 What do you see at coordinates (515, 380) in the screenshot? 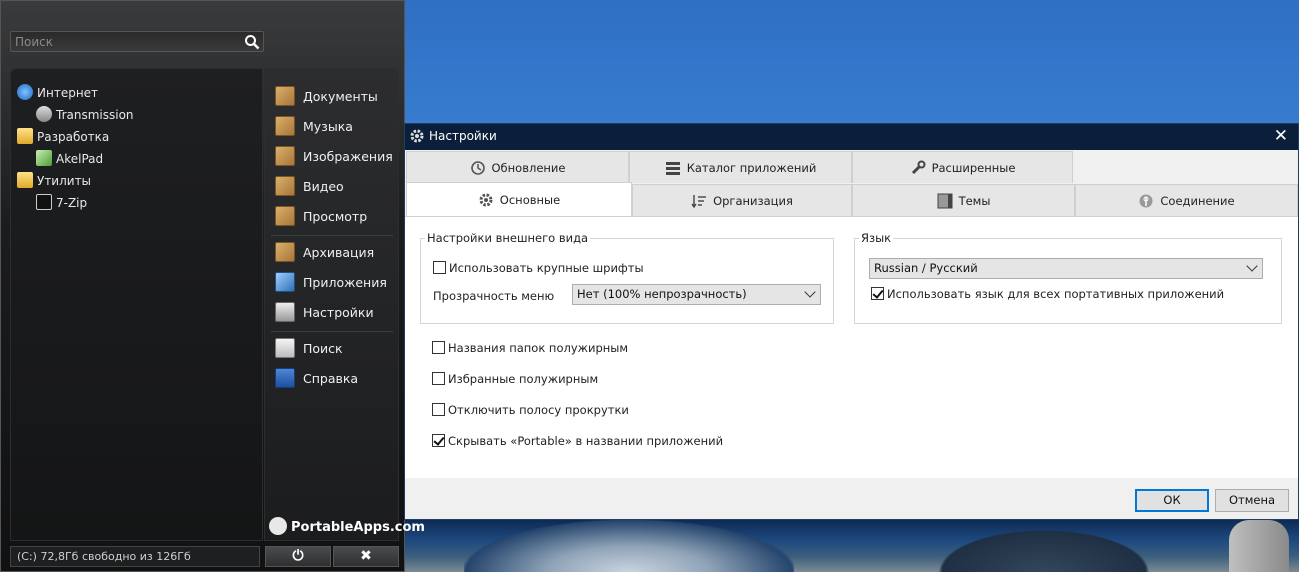
I see `bold-favorites-checkbox: Избранные полужирным` at bounding box center [515, 380].